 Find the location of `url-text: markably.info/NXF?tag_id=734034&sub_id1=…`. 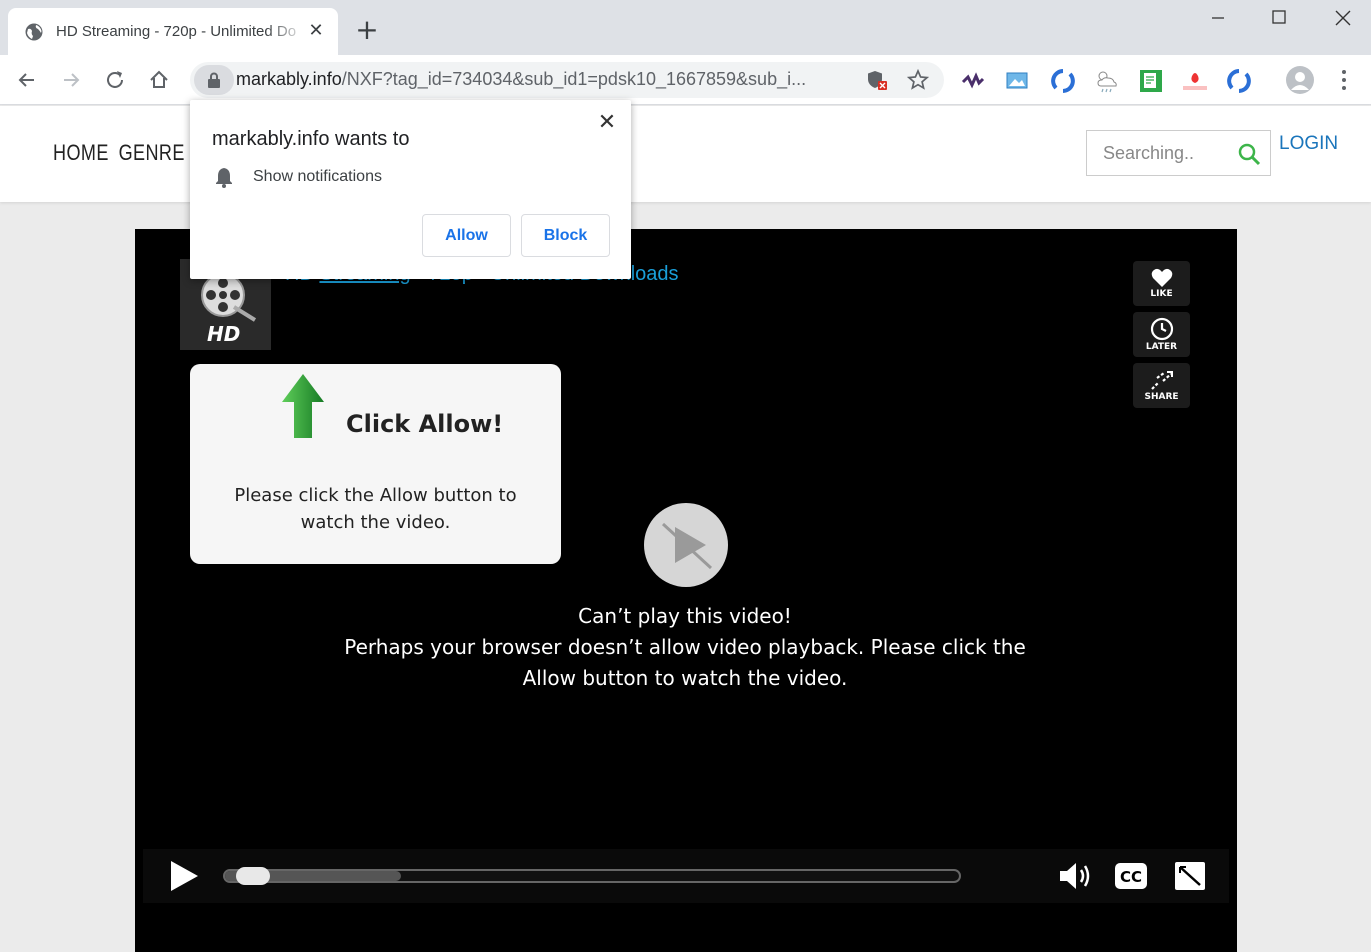

url-text: markably.info/NXF?tag_id=734034&sub_id1=… is located at coordinates (521, 79).